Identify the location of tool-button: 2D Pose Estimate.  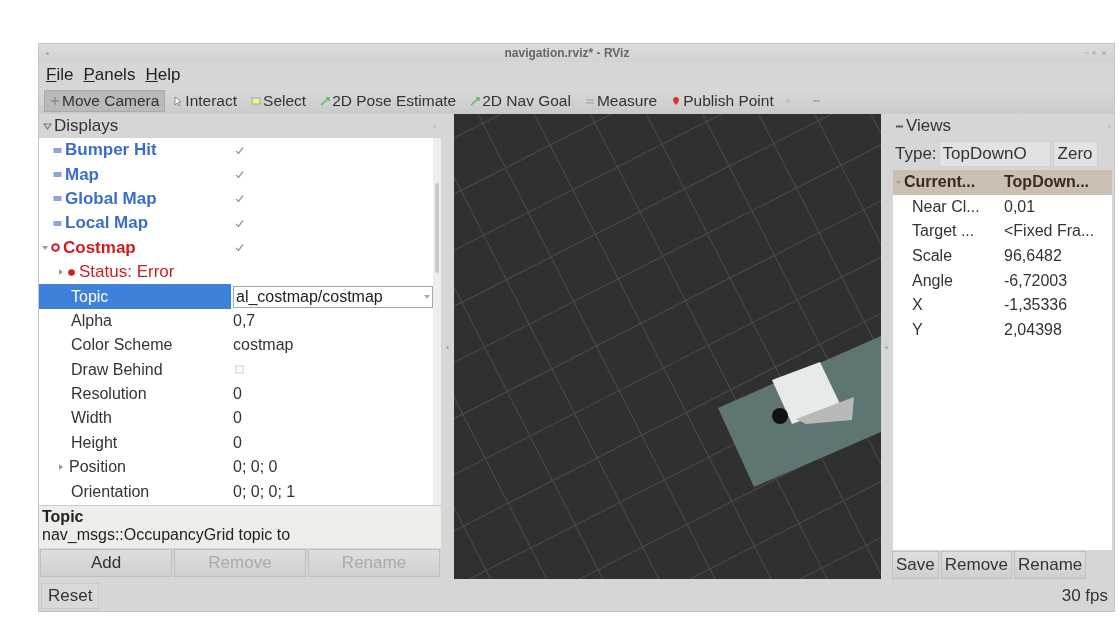
(388, 101).